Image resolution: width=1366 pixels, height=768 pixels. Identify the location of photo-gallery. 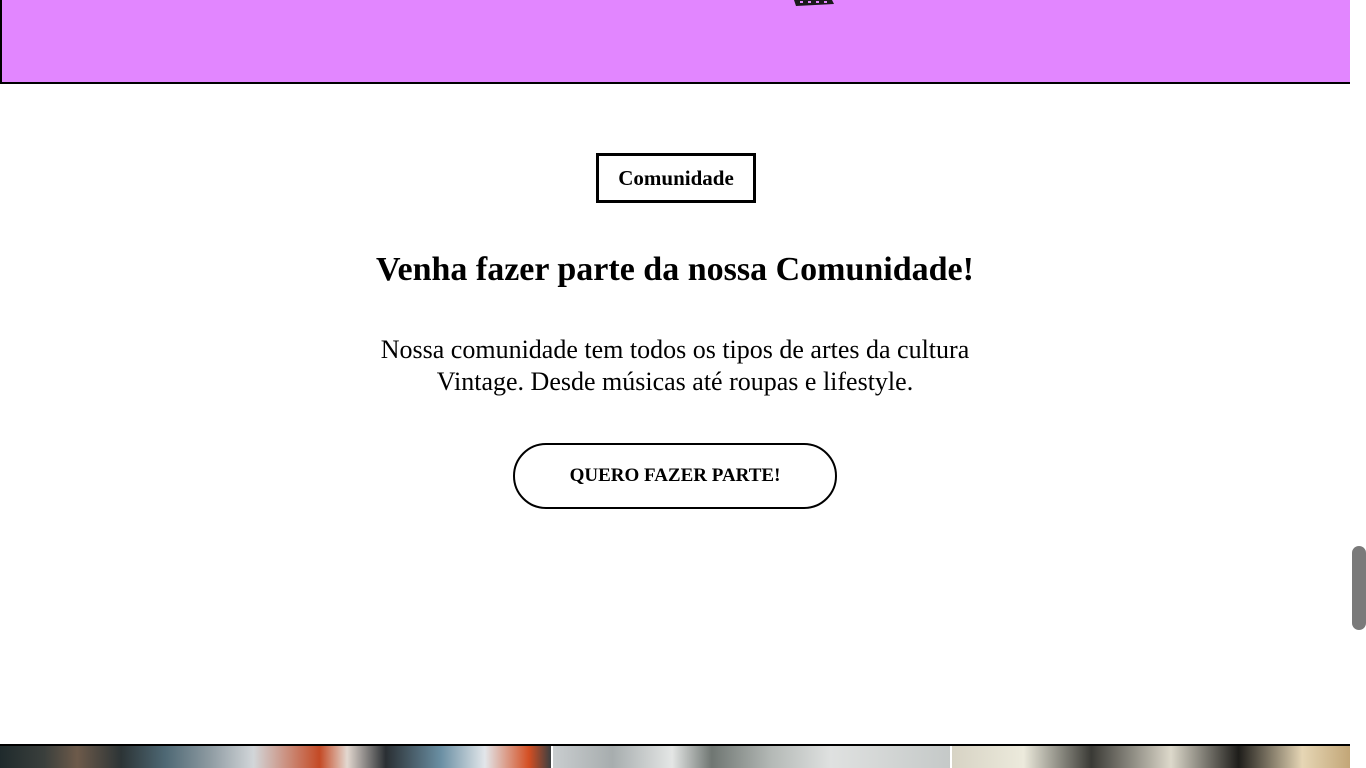
(675, 756).